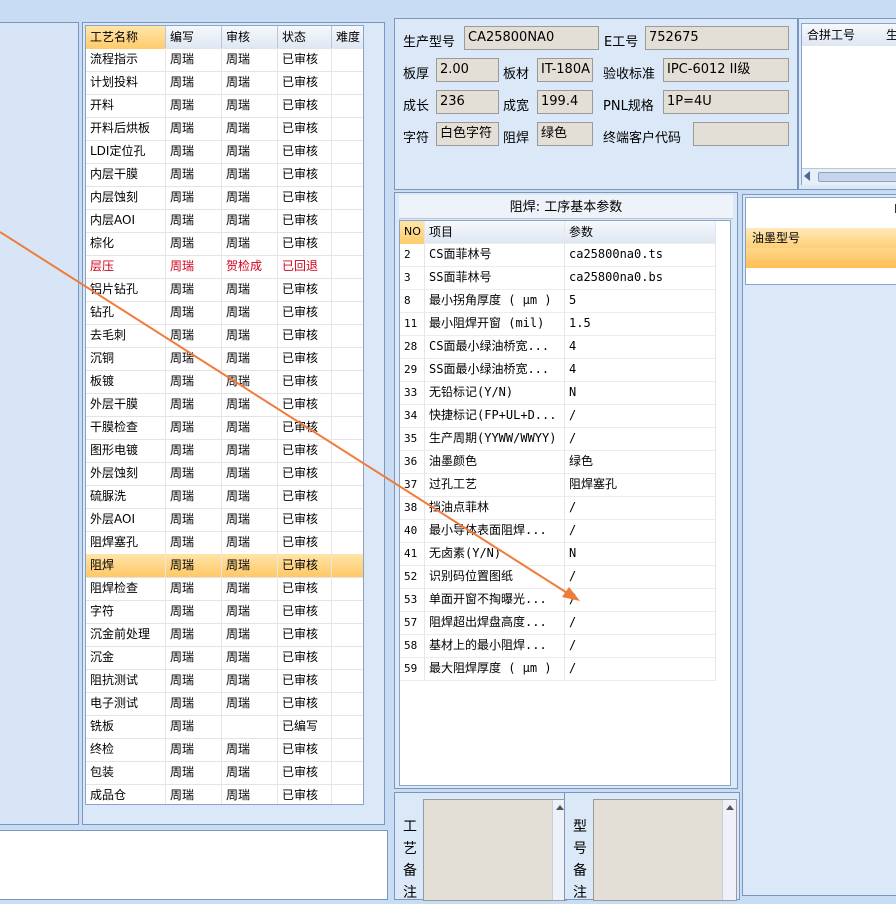 The width and height of the screenshot is (896, 904). Describe the element at coordinates (726, 70) in the screenshot. I see `standard-field: IPC-6012 II级` at that location.